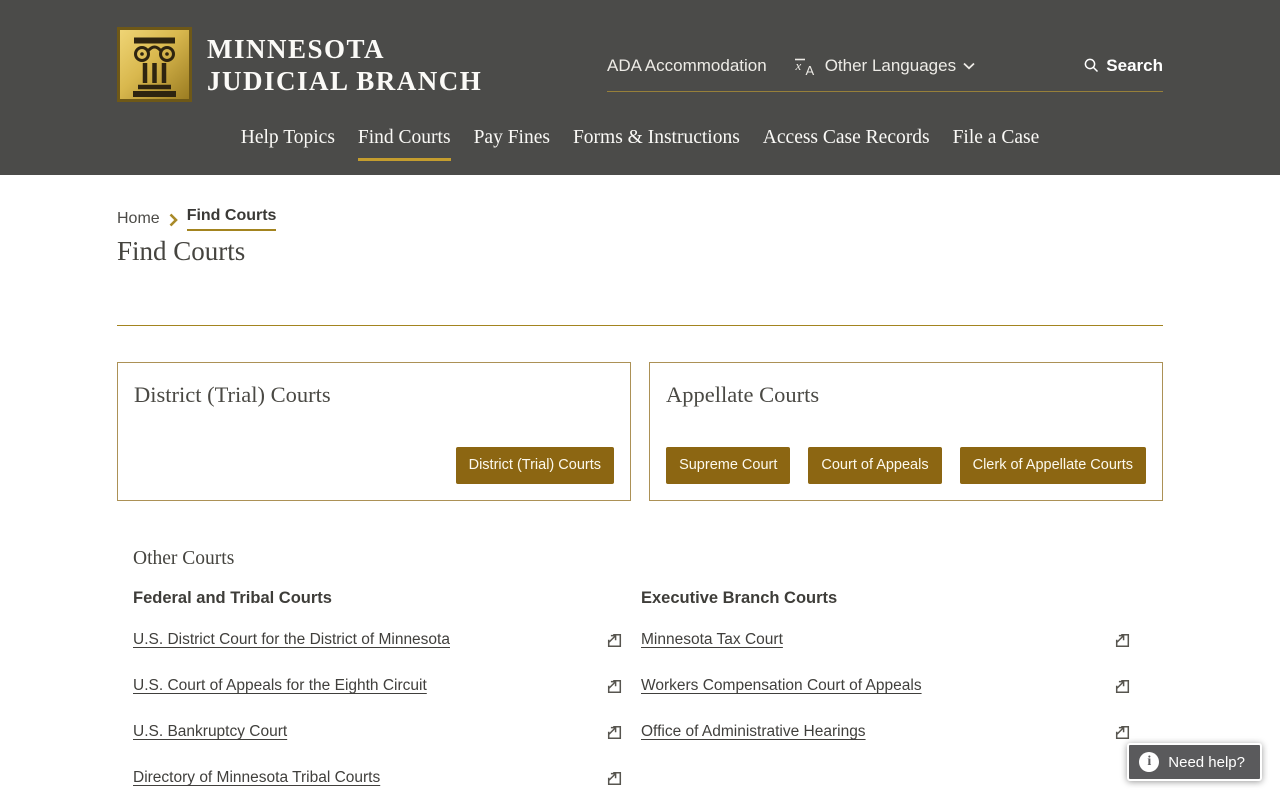 The width and height of the screenshot is (1280, 800). Describe the element at coordinates (687, 66) in the screenshot. I see `ada-accommodation-link: ADA Accommodation` at that location.